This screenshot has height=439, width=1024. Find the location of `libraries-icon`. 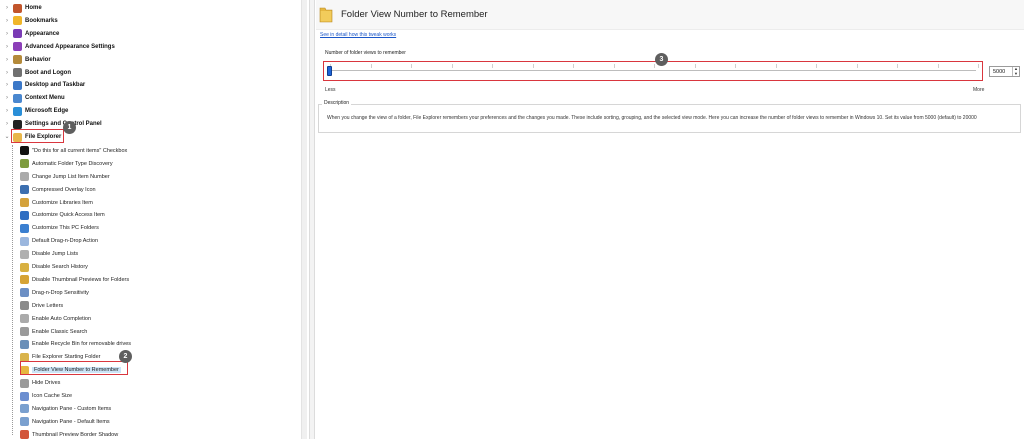

libraries-icon is located at coordinates (24, 202).